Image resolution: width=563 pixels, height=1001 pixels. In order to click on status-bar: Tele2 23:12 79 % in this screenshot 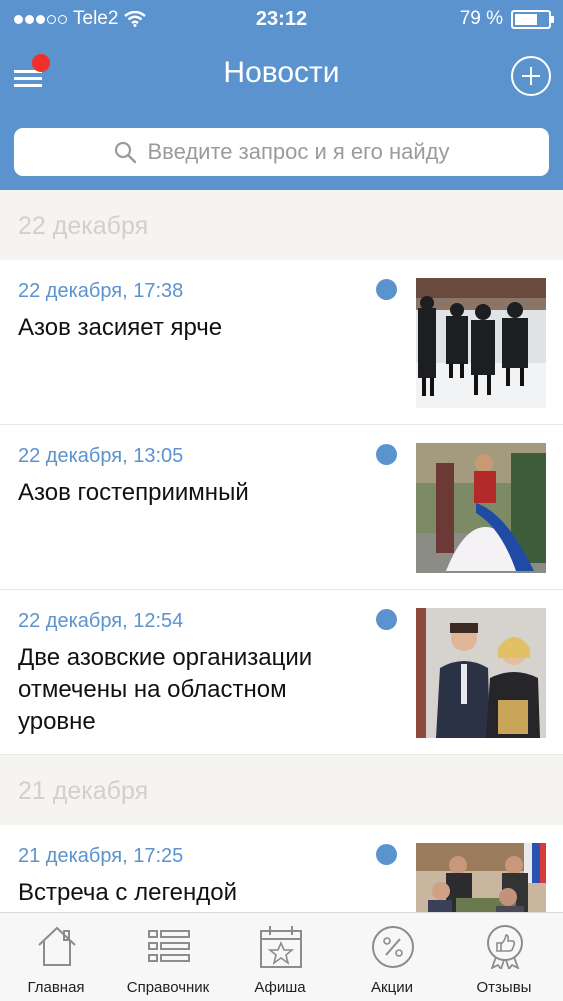, I will do `click(281, 19)`.